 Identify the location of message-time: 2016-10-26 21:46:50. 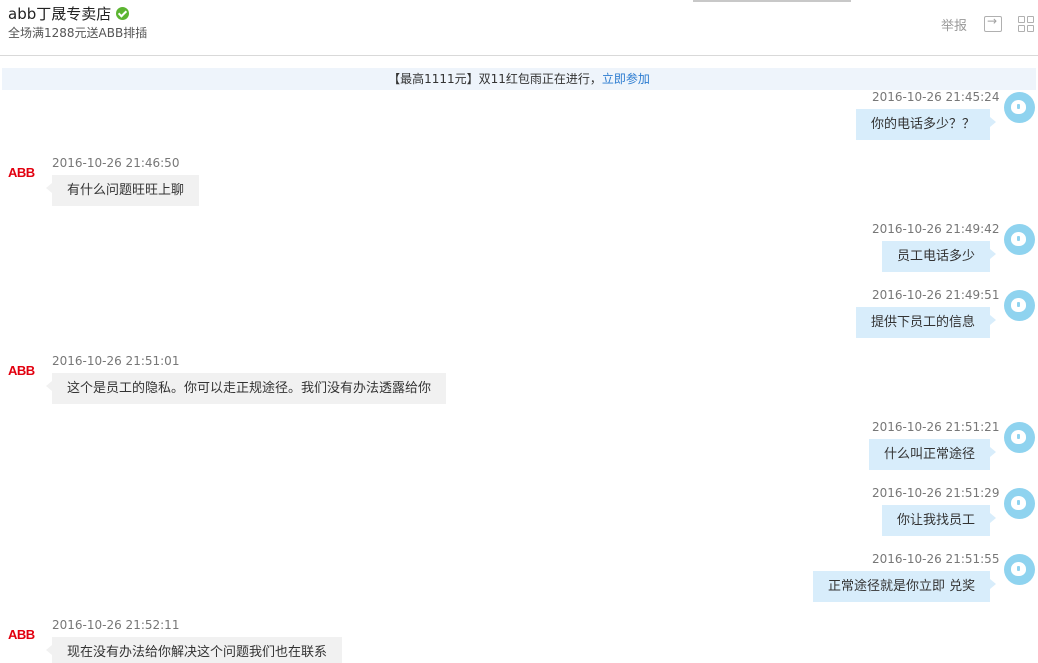
(116, 163).